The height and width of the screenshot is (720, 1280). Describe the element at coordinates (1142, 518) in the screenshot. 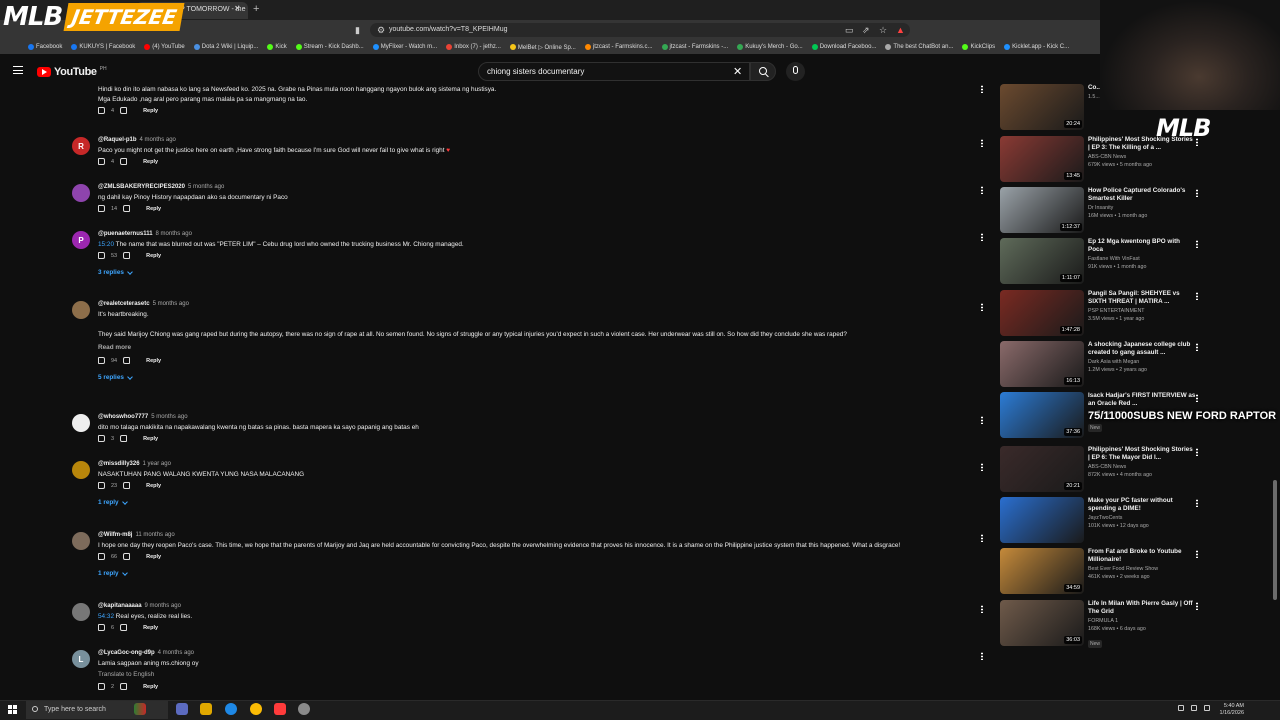

I see `video-channel: JayzTwoCents` at that location.